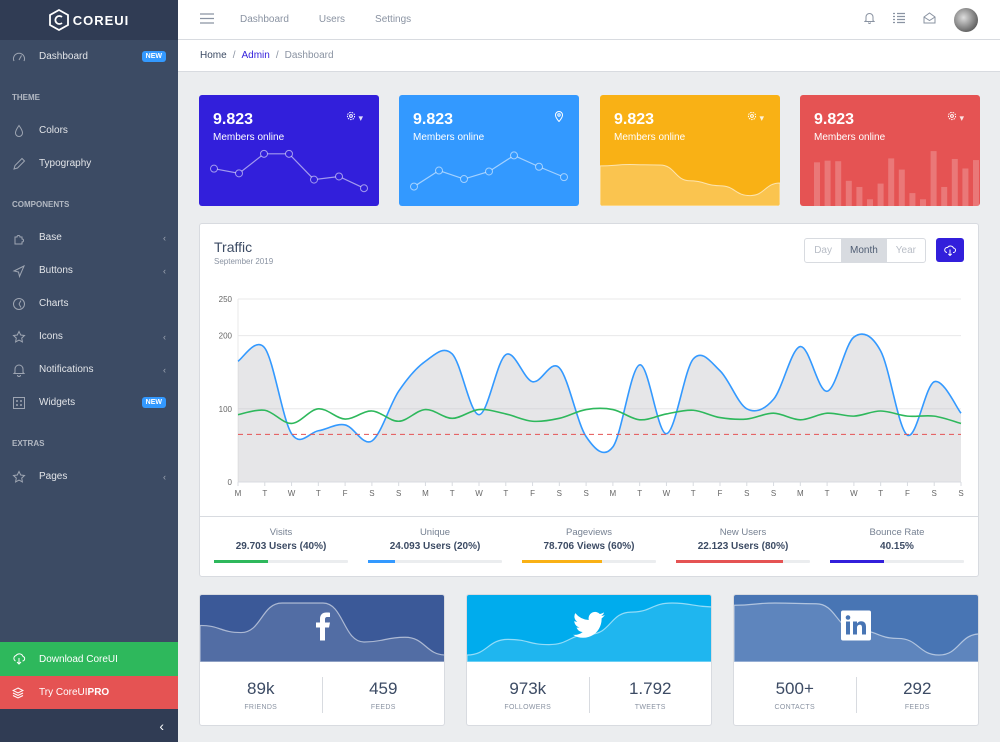 The image size is (1000, 742). I want to click on social-header, so click(322, 628).